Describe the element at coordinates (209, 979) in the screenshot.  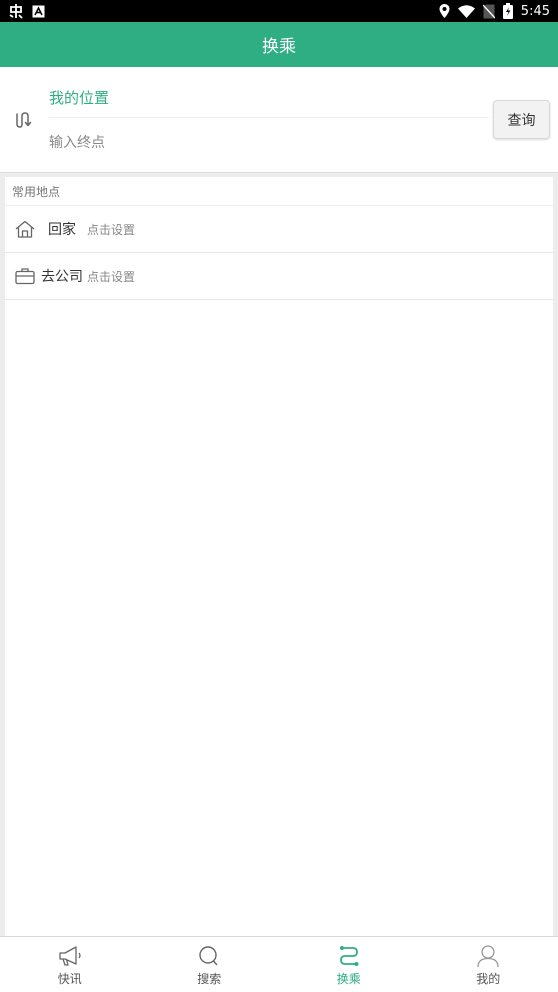
I see `nav-label-search: 搜索` at that location.